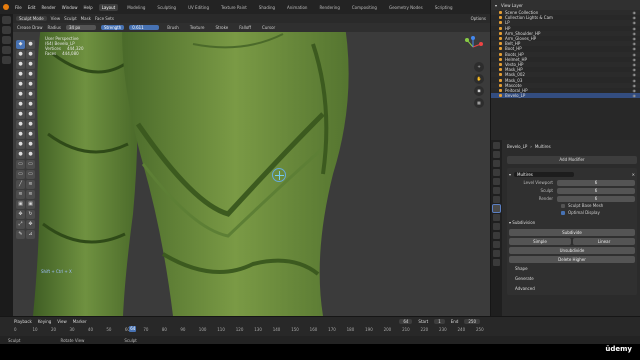 The image size is (640, 360). I want to click on tool-menu-texture: Texture, so click(197, 27).